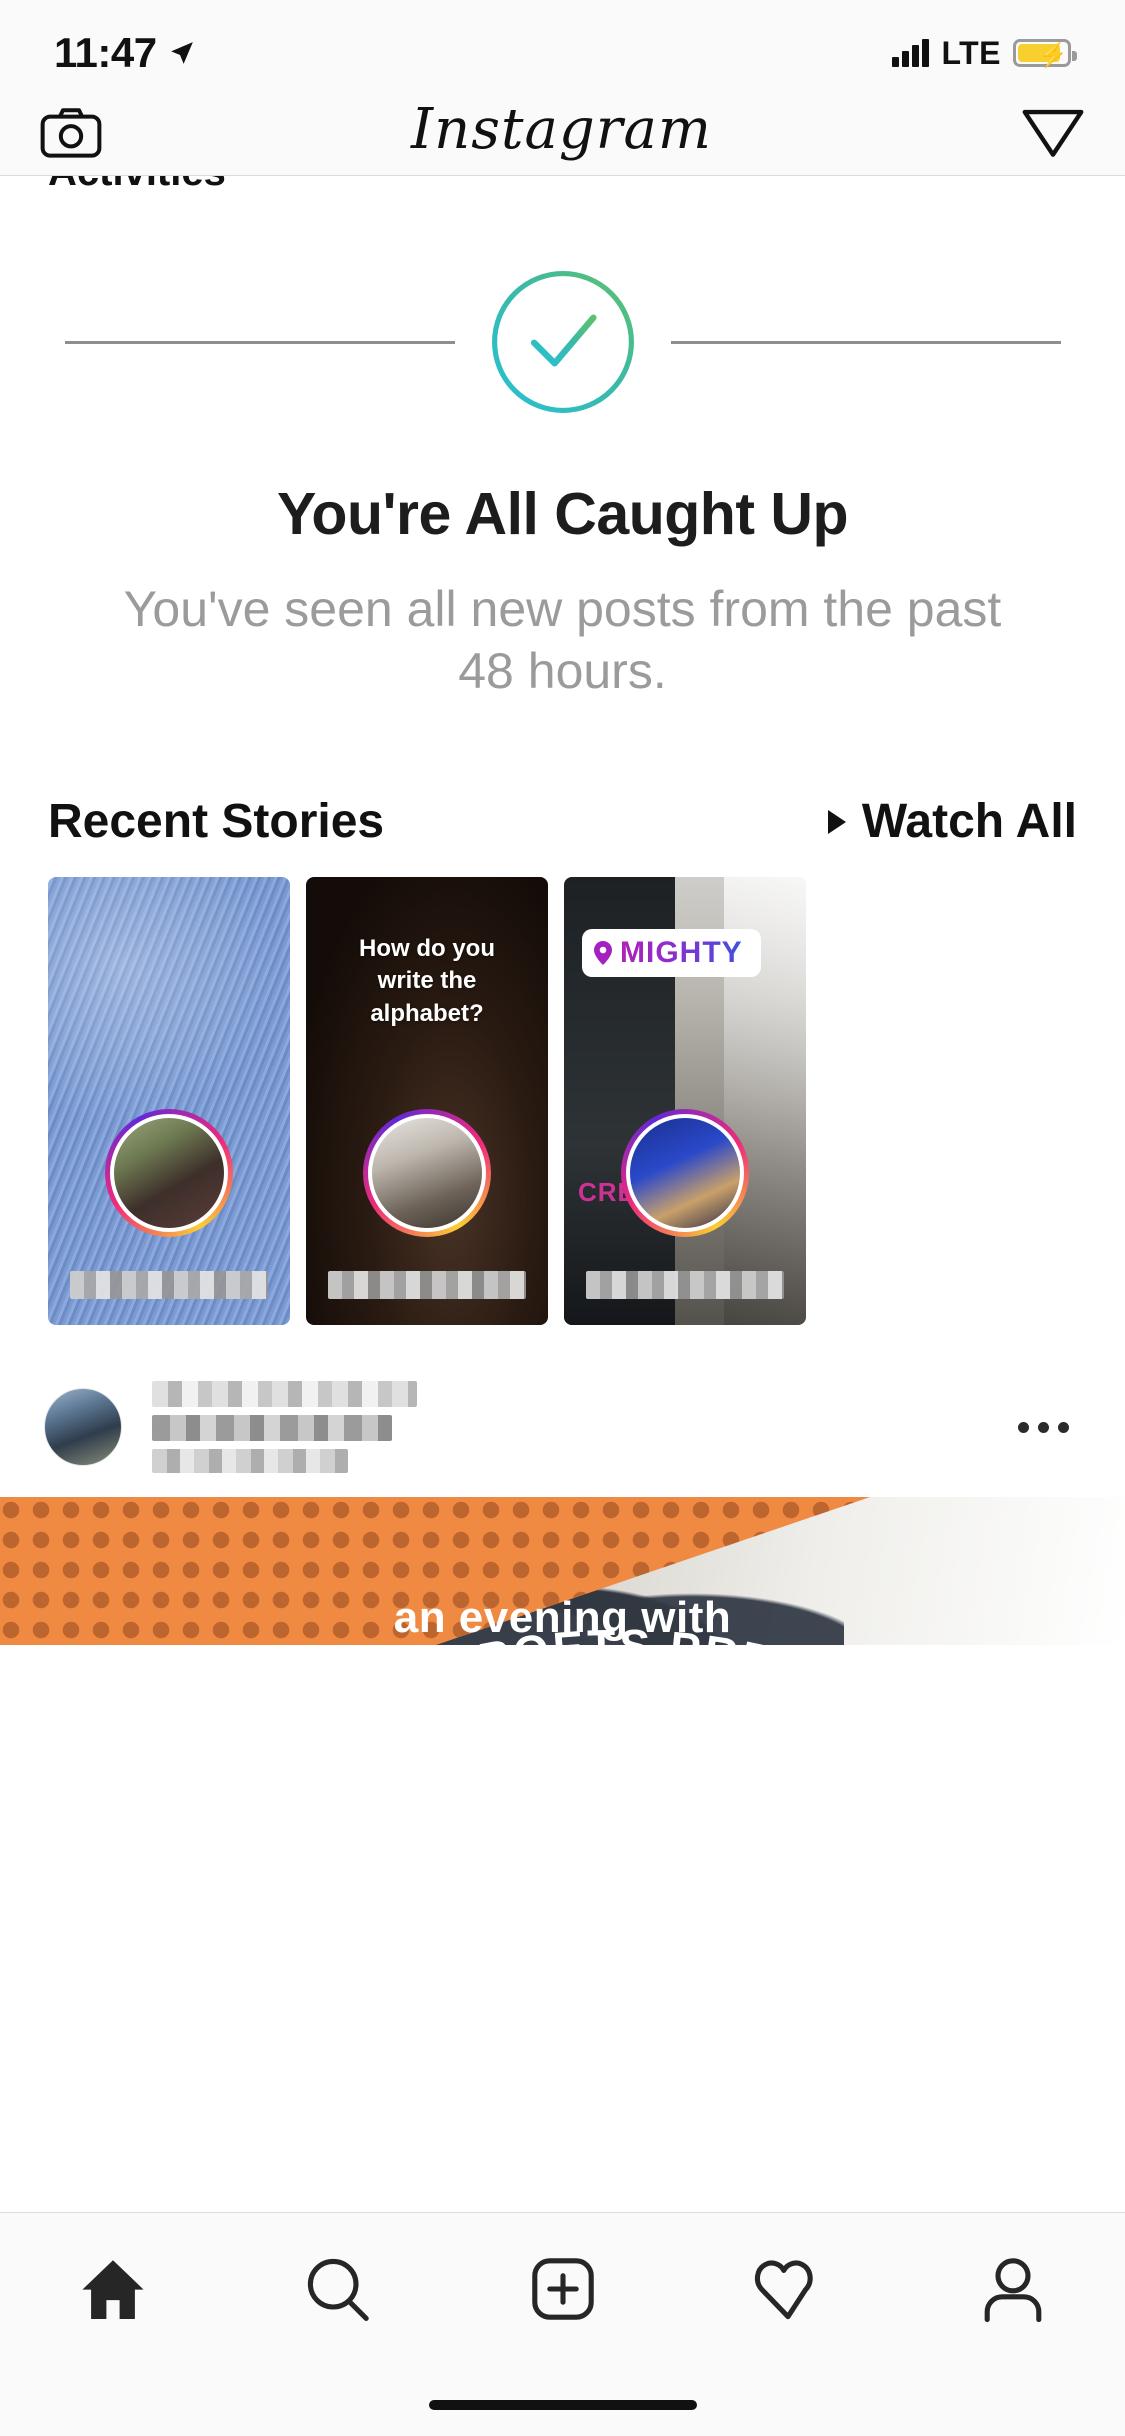  Describe the element at coordinates (1045, 54) in the screenshot. I see `battery-charging-icon: ⚡` at that location.